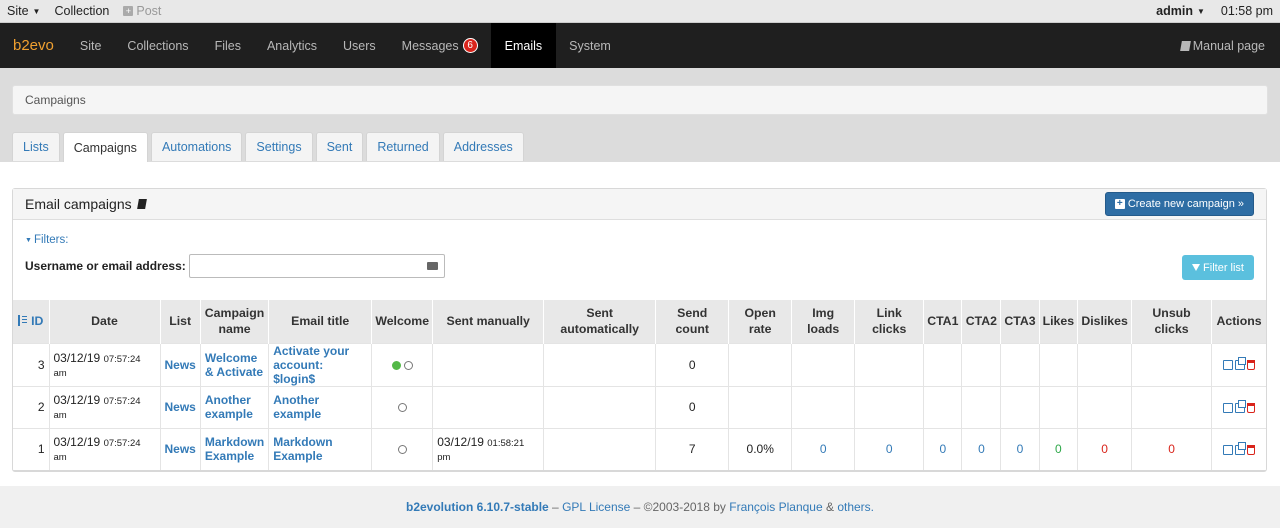  What do you see at coordinates (470, 45) in the screenshot?
I see `messages-badge: 6` at bounding box center [470, 45].